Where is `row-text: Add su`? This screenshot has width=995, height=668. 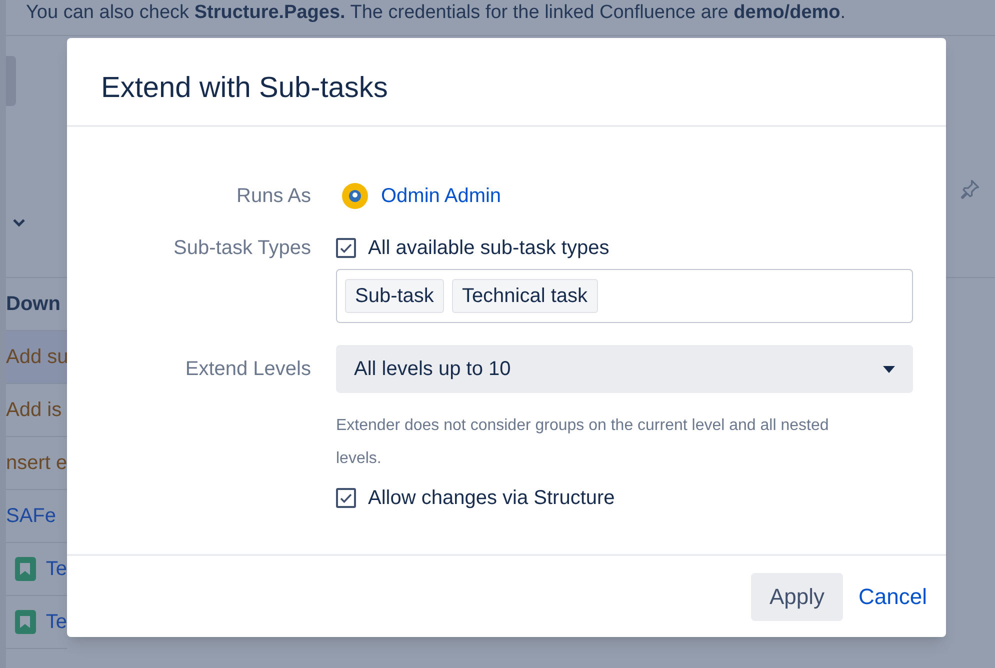
row-text: Add su is located at coordinates (37, 357).